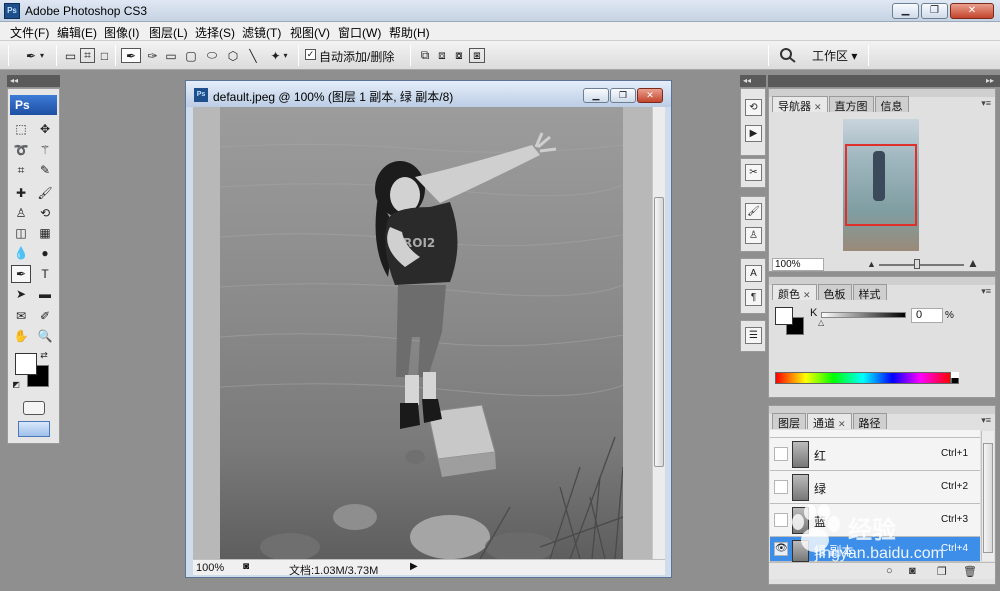 The width and height of the screenshot is (1000, 591). I want to click on auto-add-delete-checkbox: ✓, so click(310, 54).